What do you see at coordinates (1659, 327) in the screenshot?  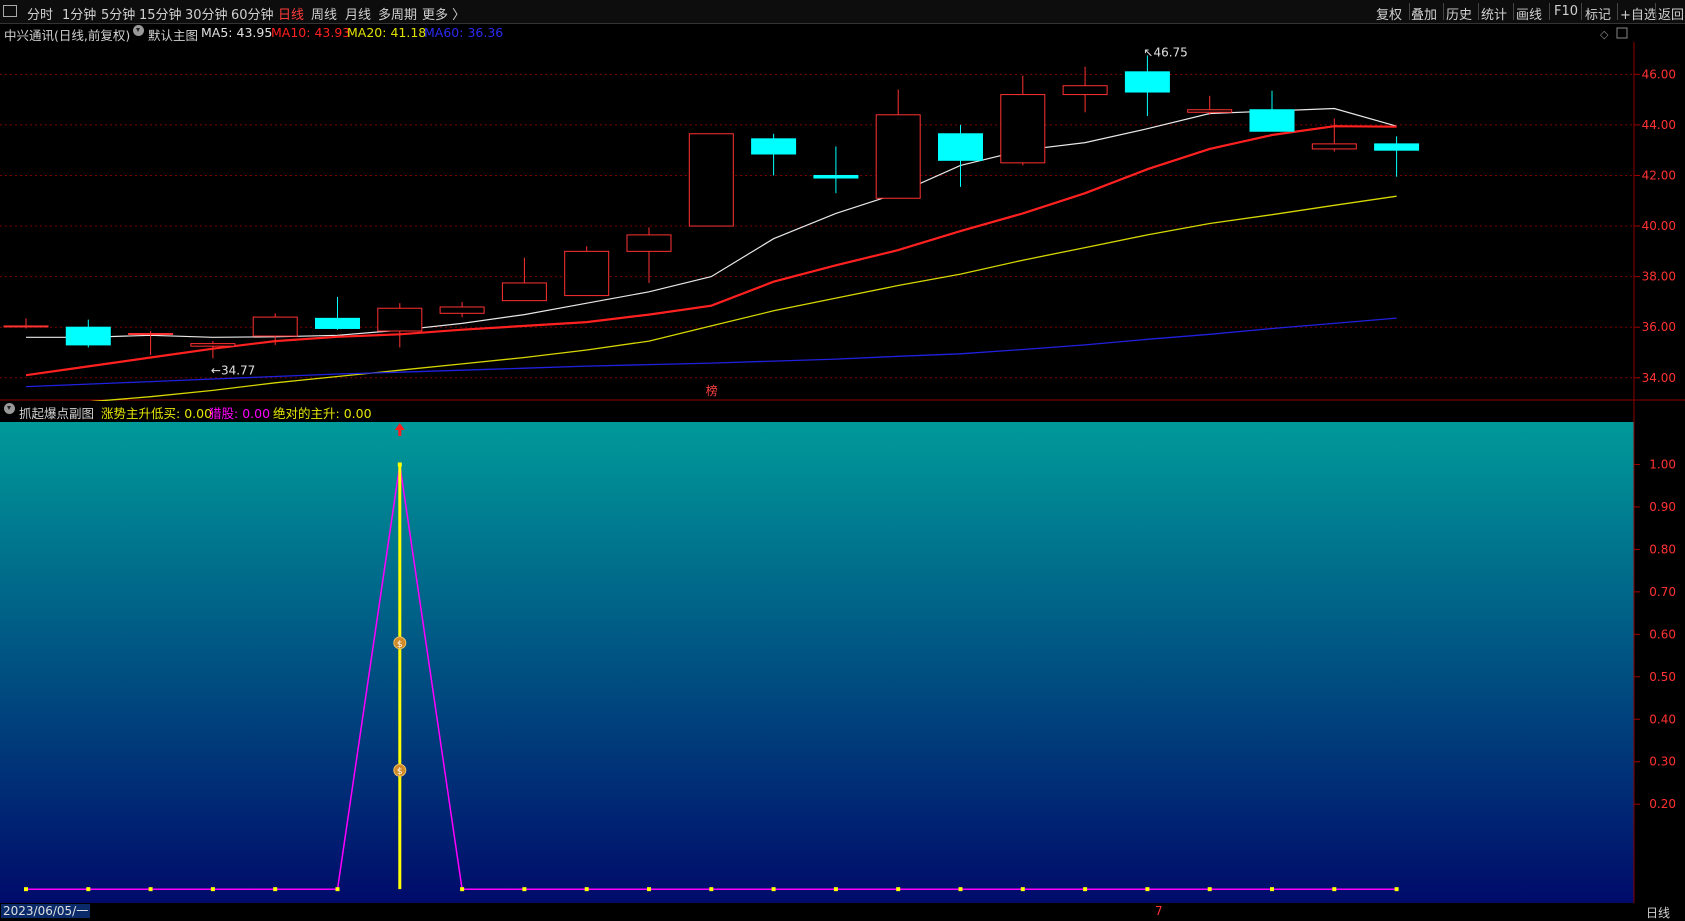 I see `y-tick-label: 36.00` at bounding box center [1659, 327].